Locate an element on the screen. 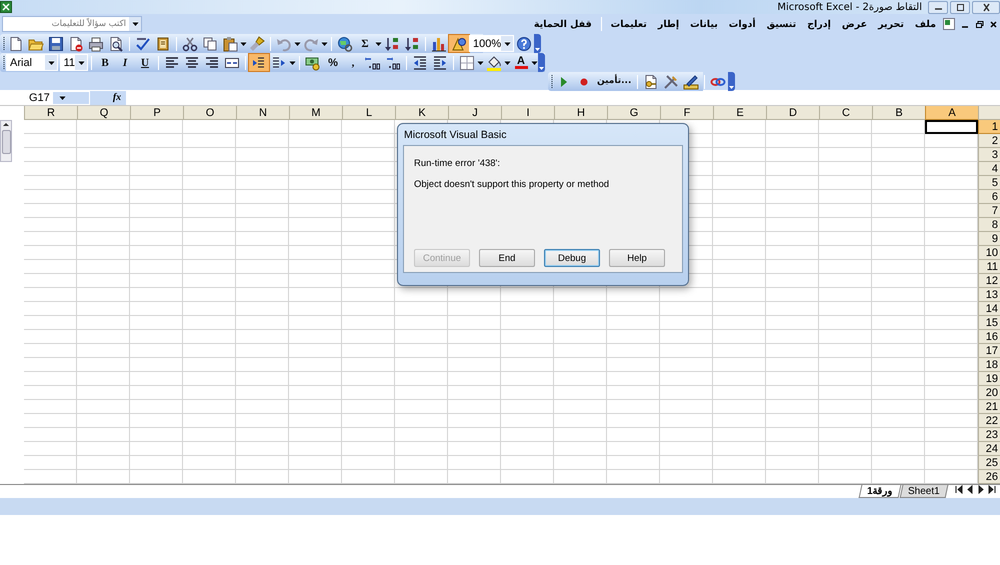 This screenshot has width=1000, height=565. increase-decimal-icon is located at coordinates (373, 62).